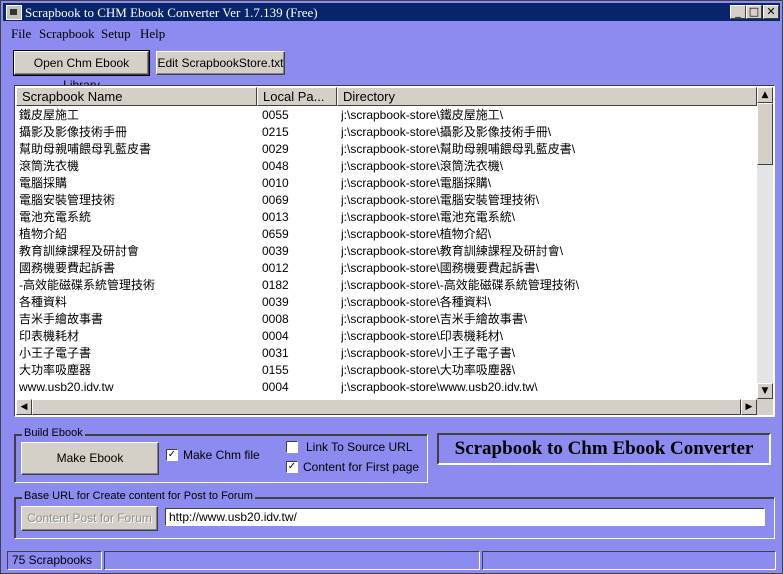 Image resolution: width=783 pixels, height=574 pixels. Describe the element at coordinates (275, 387) in the screenshot. I see `local-path-cell: 0004` at that location.